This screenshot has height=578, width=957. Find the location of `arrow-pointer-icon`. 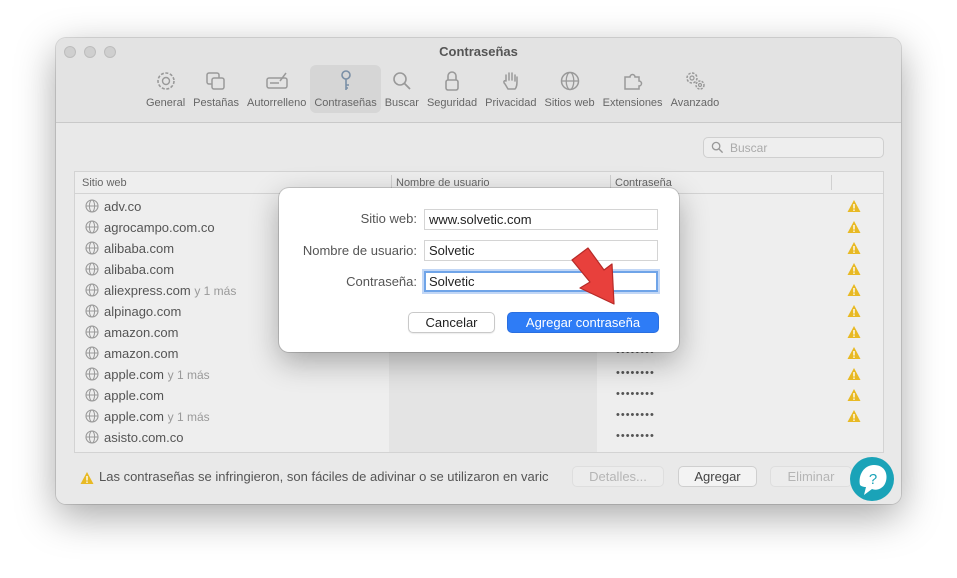

arrow-pointer-icon is located at coordinates (593, 276).